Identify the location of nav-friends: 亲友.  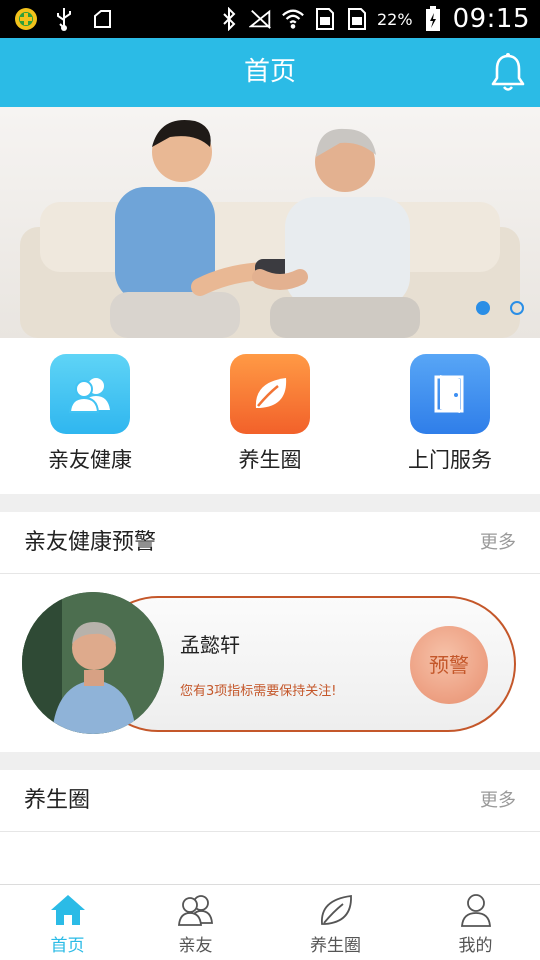
(195, 924).